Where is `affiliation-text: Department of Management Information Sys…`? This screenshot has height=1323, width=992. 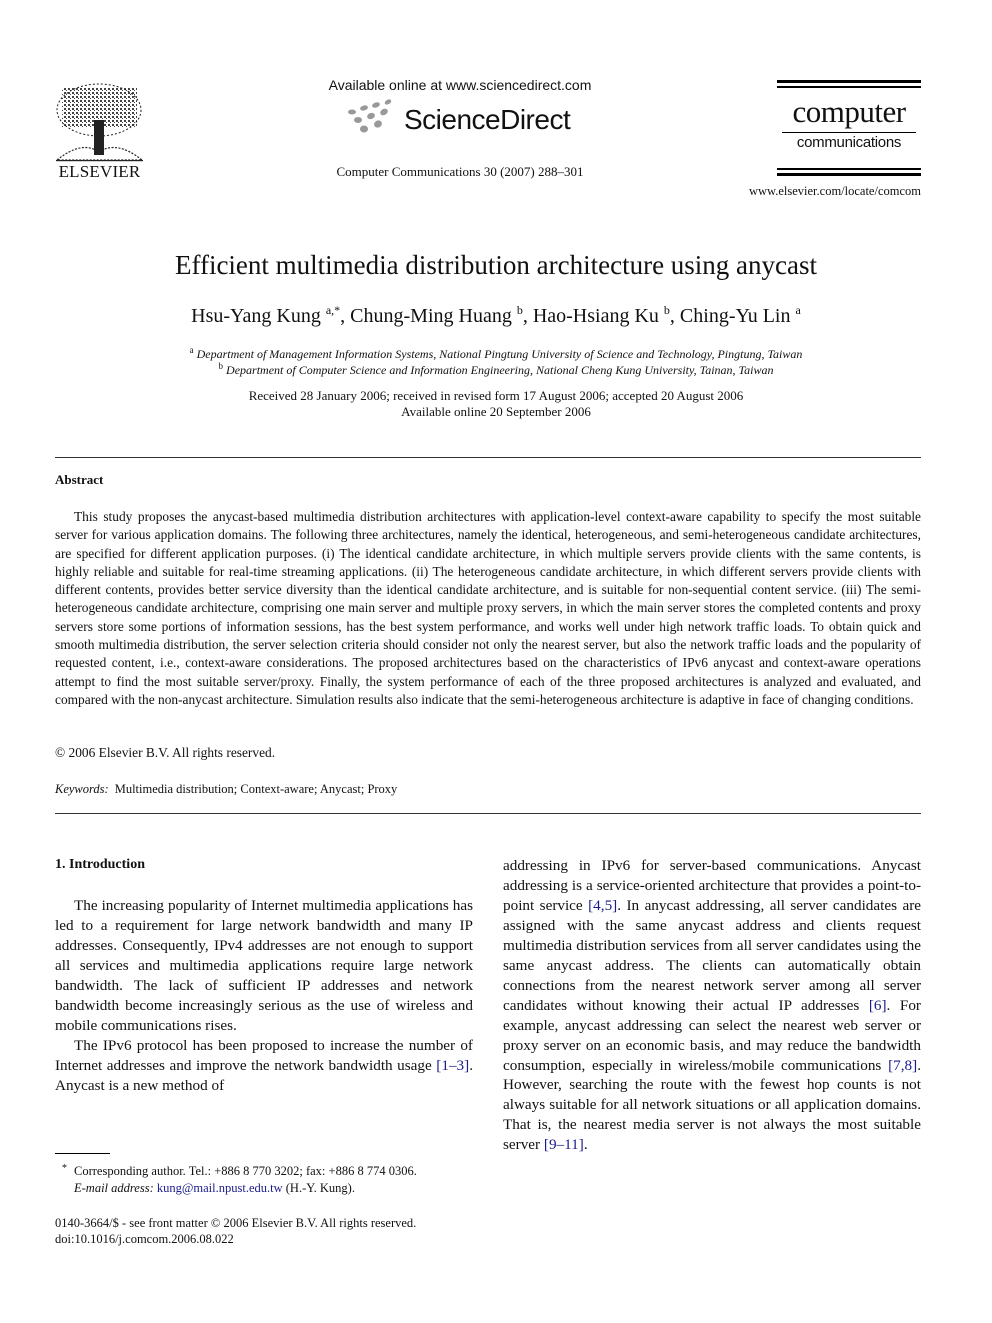 affiliation-text: Department of Management Information Sys… is located at coordinates (499, 354).